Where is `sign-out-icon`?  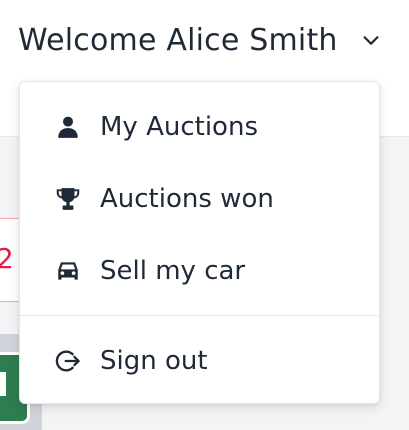 sign-out-icon is located at coordinates (68, 361).